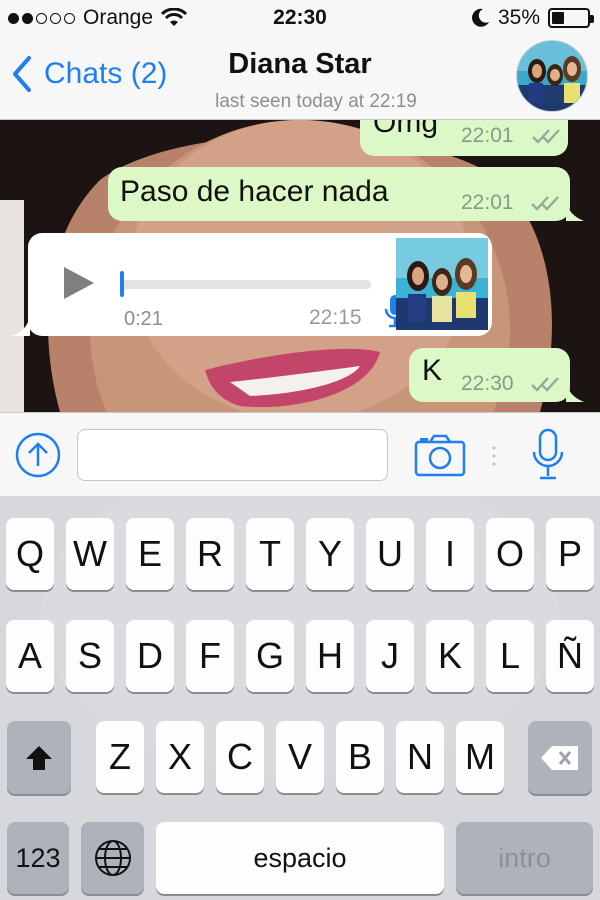 This screenshot has width=600, height=900. I want to click on key-l: L, so click(510, 656).